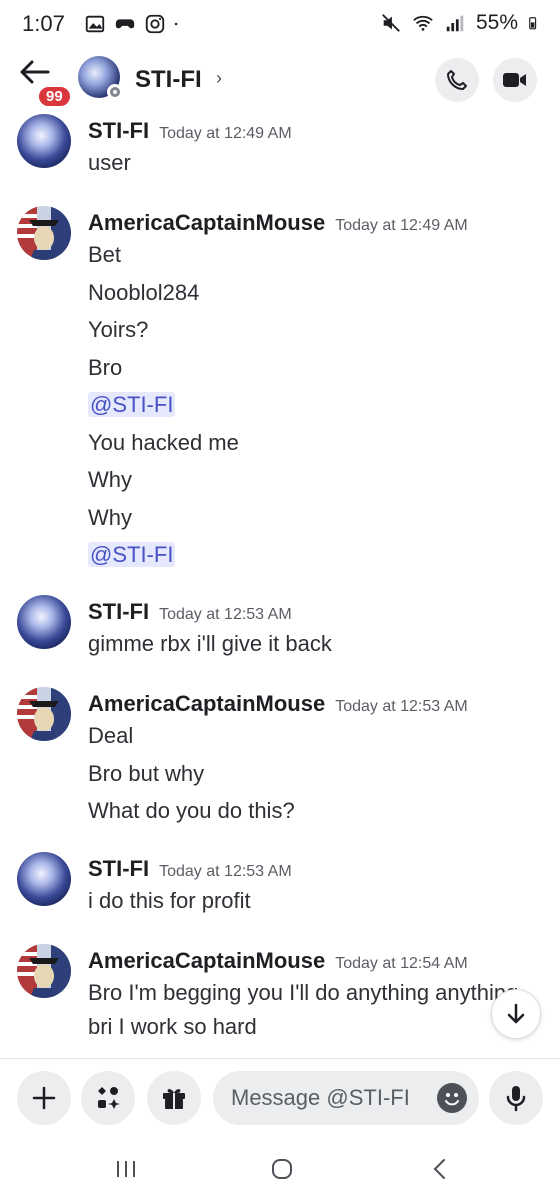 The image size is (560, 1200). I want to click on video-call-button, so click(515, 80).